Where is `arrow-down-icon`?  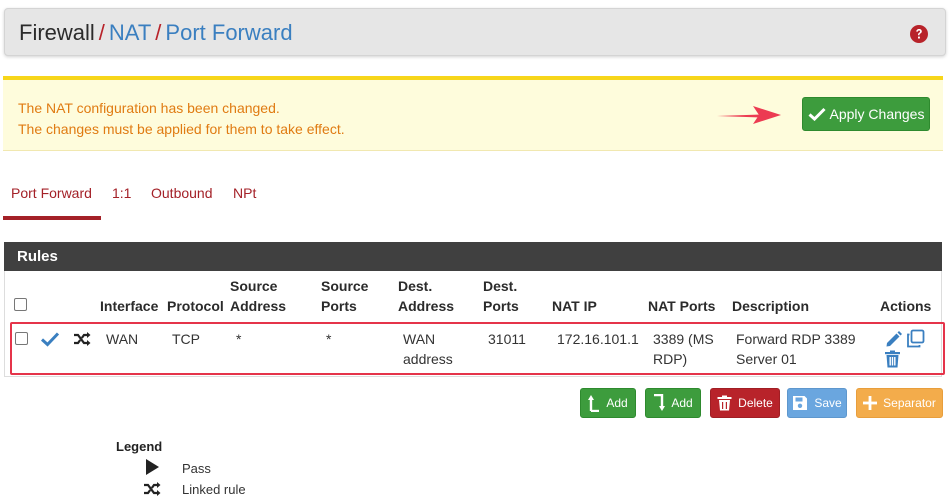
arrow-down-icon is located at coordinates (660, 402).